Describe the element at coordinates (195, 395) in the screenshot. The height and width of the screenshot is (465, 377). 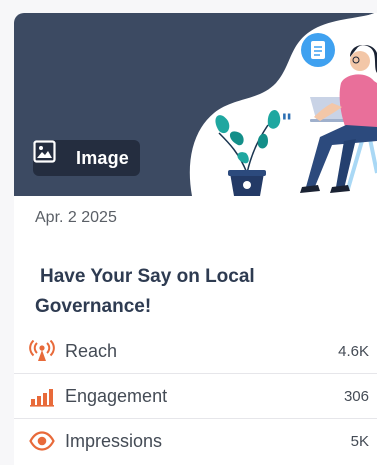
I see `metric-engagement: Engagement 306` at that location.